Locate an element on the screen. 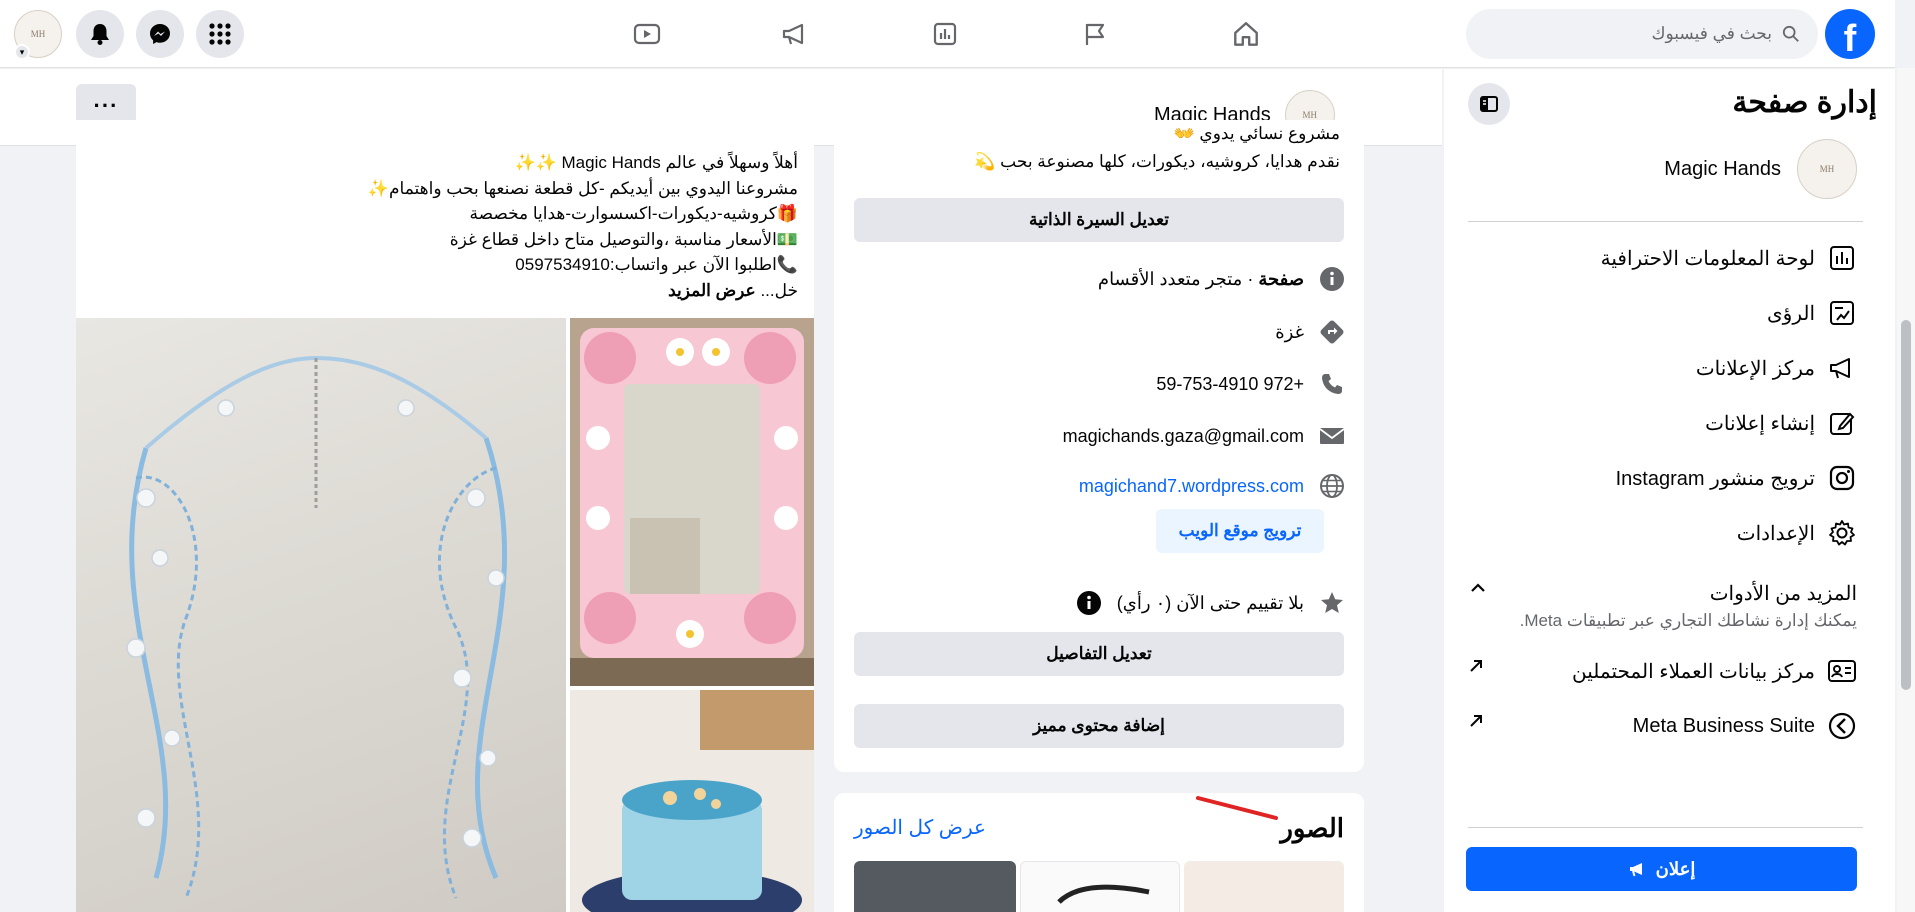  video-nav-button is located at coordinates (647, 34).